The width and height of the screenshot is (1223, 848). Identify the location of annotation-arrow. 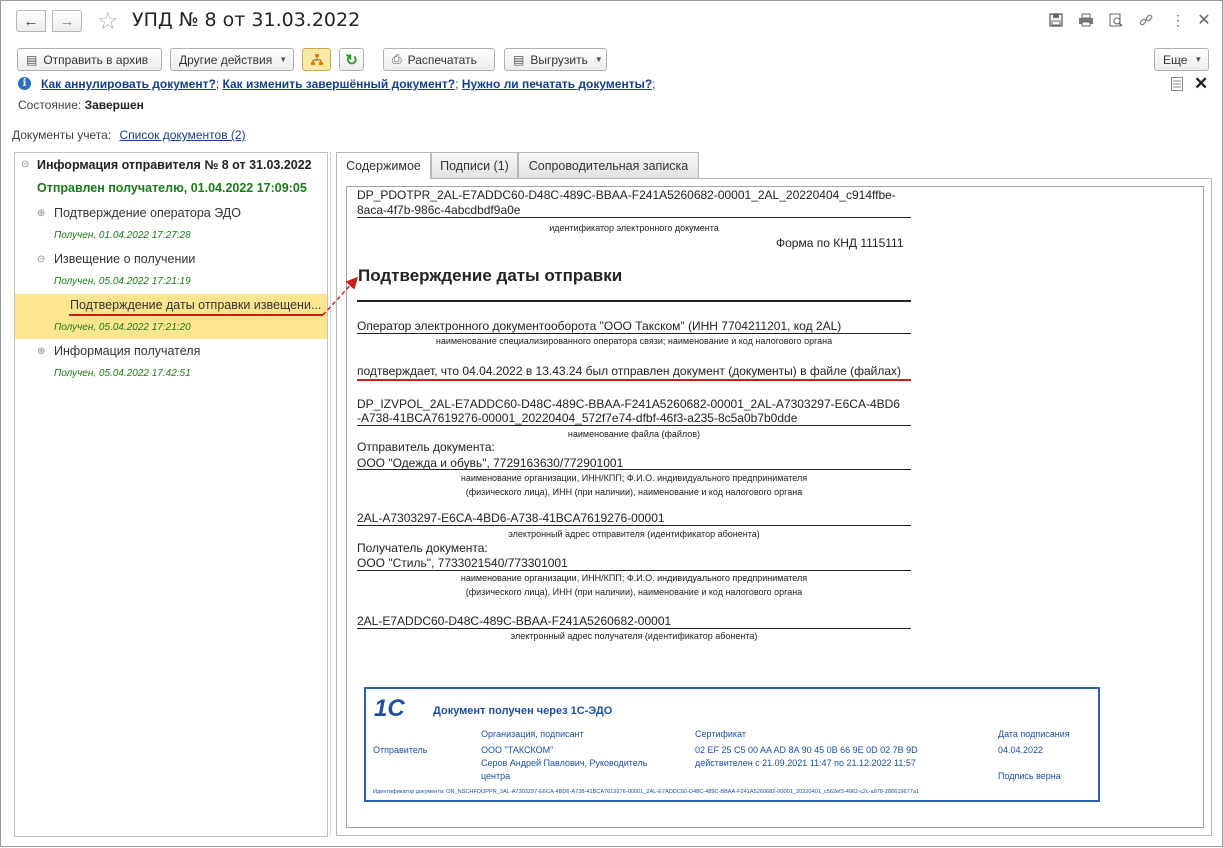
(340, 296).